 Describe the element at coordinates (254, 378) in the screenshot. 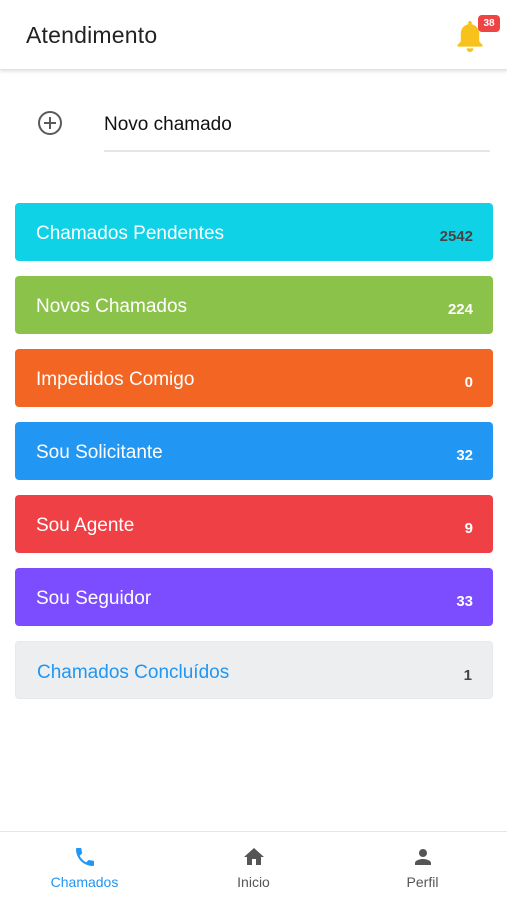

I see `card-impedidos-comigo: Impedidos Comigo 0` at that location.